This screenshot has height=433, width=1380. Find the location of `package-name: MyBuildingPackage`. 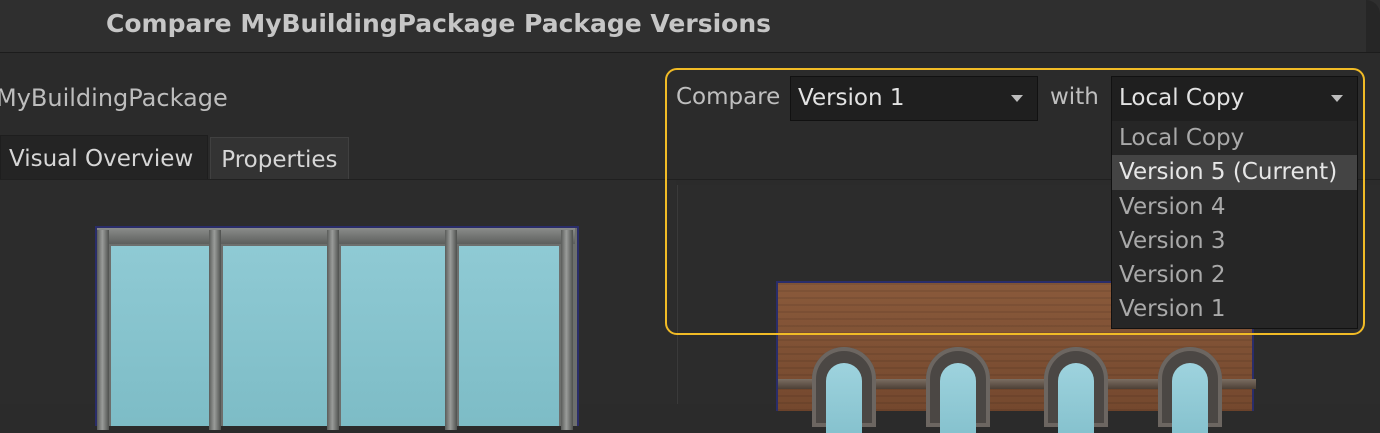

package-name: MyBuildingPackage is located at coordinates (114, 98).